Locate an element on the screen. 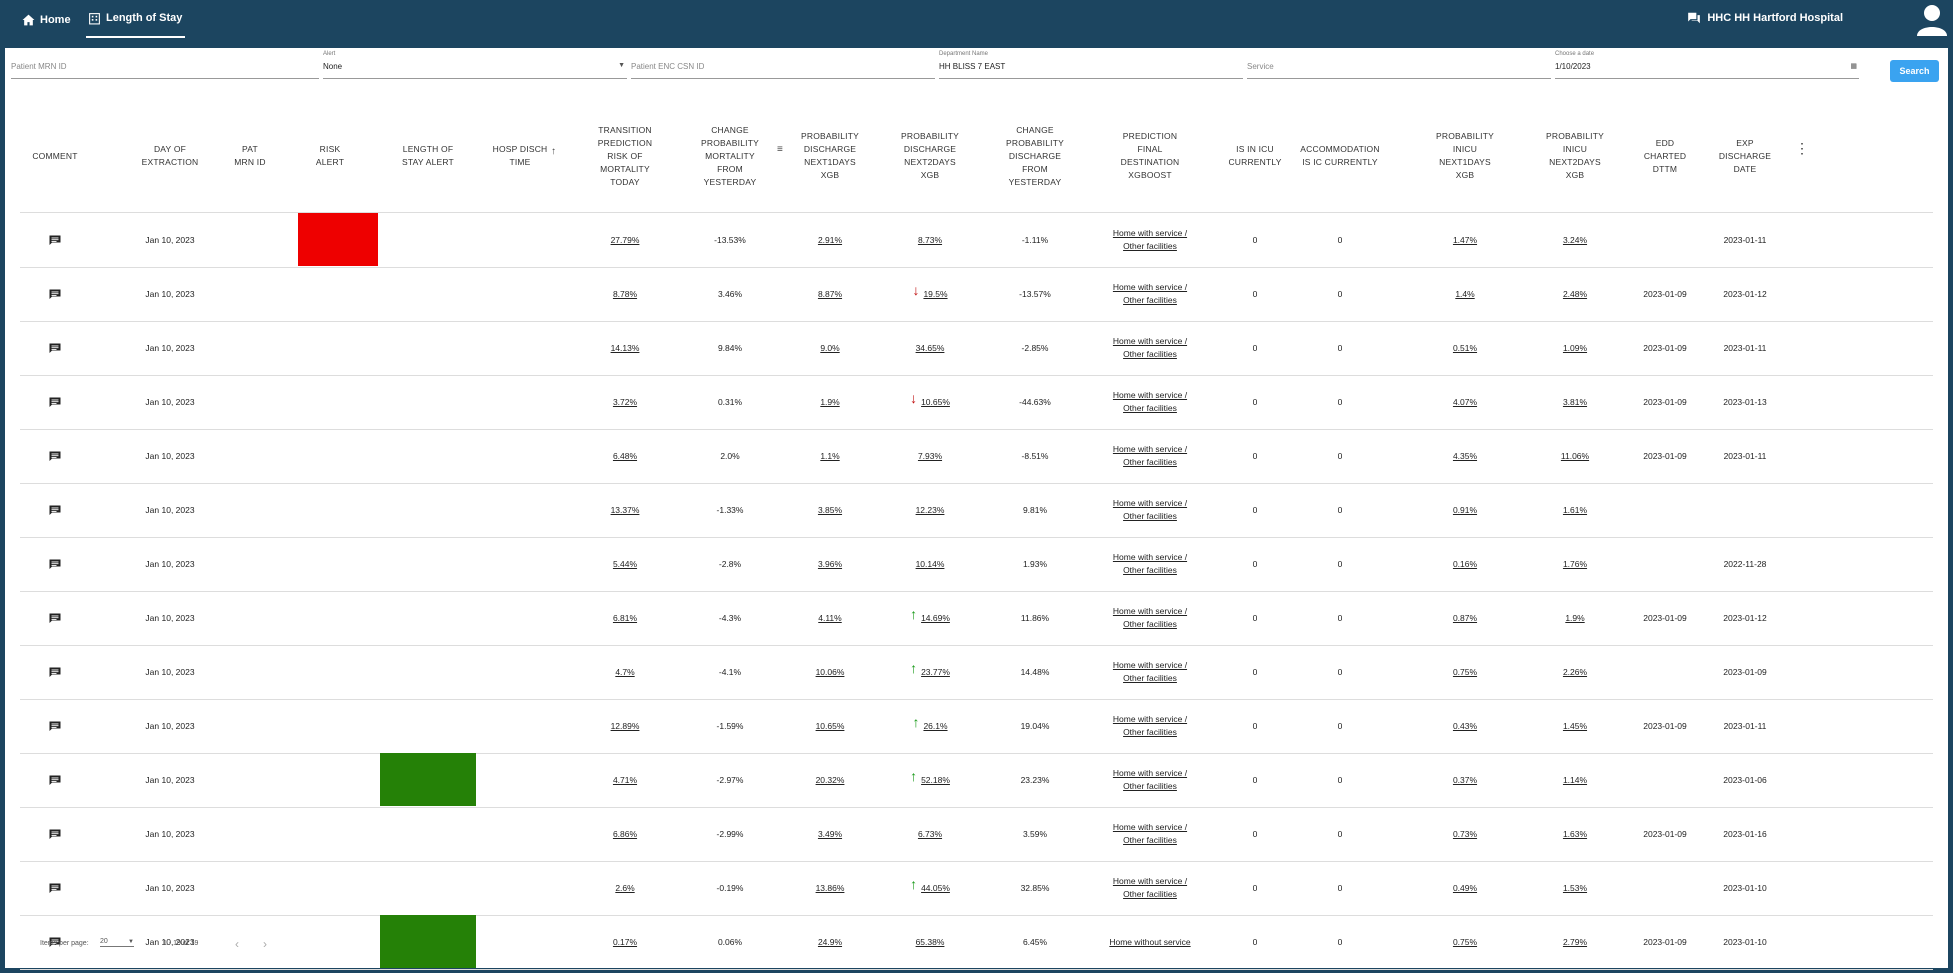  discharge-next2-cell: 12.23% is located at coordinates (930, 510).